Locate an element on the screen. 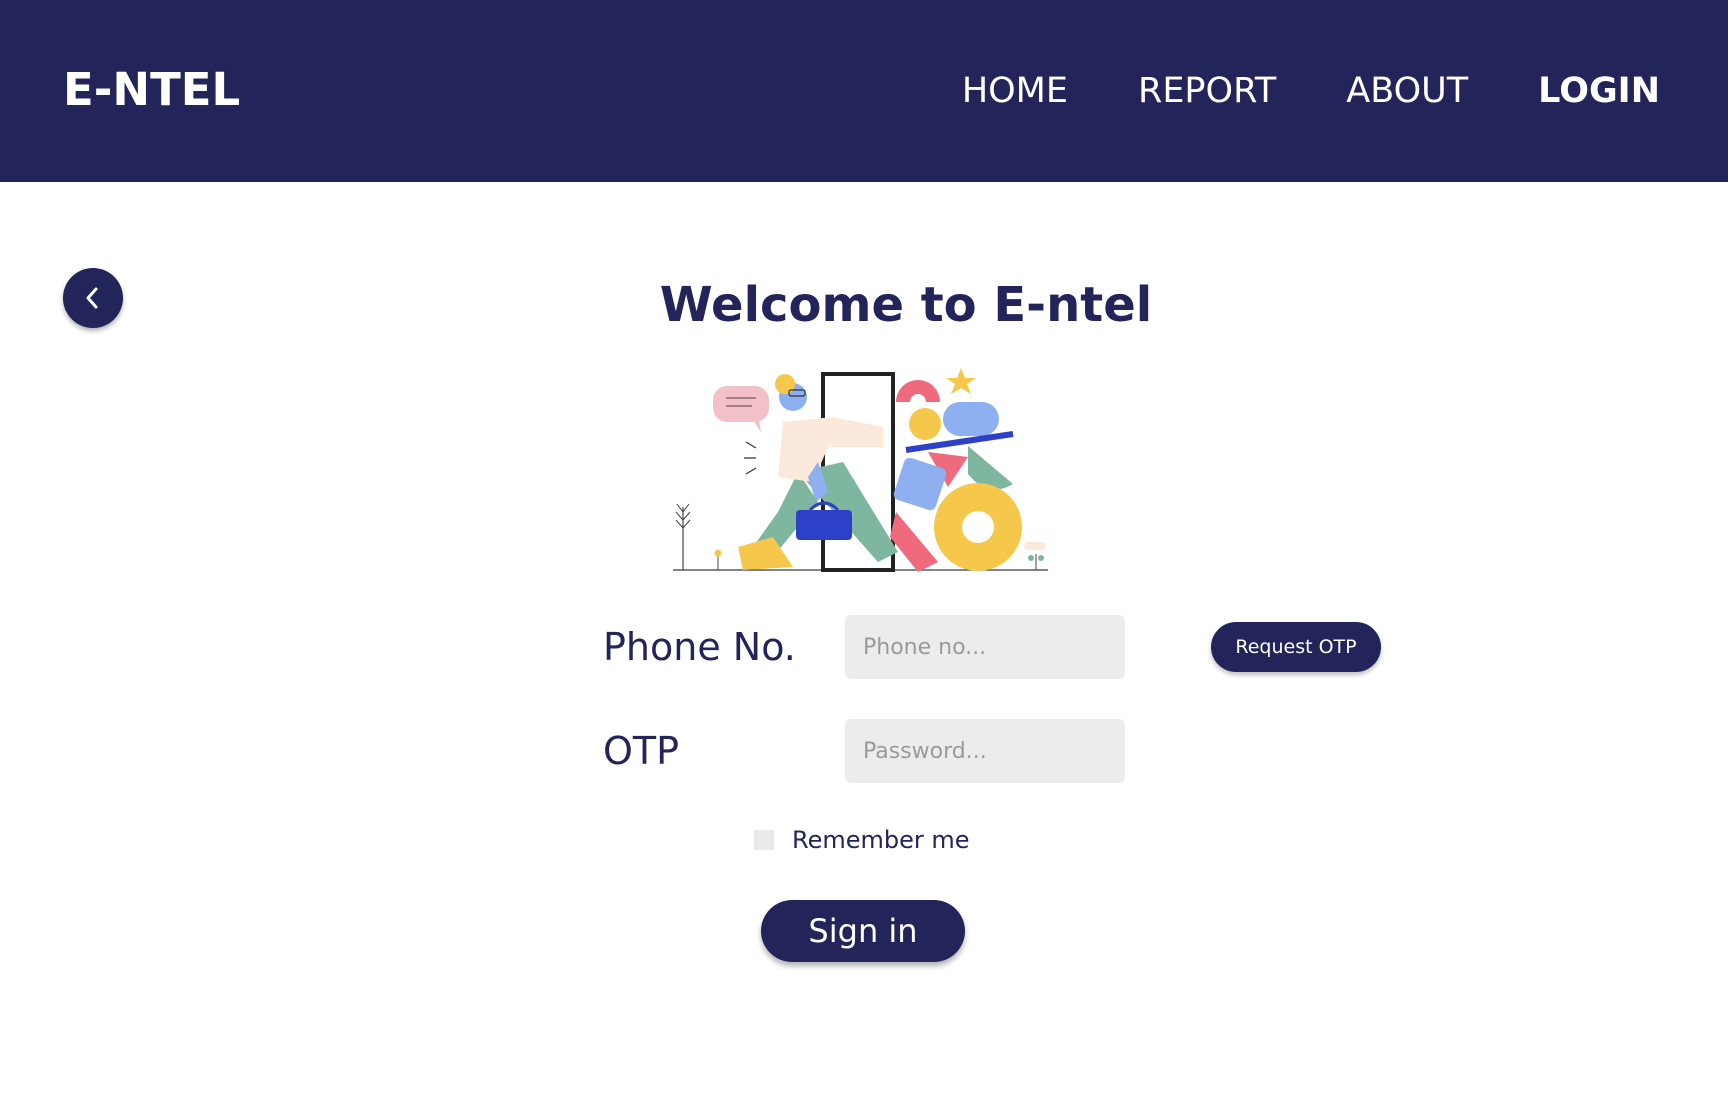 The width and height of the screenshot is (1728, 1117). nav-link-report: REPORT is located at coordinates (1207, 91).